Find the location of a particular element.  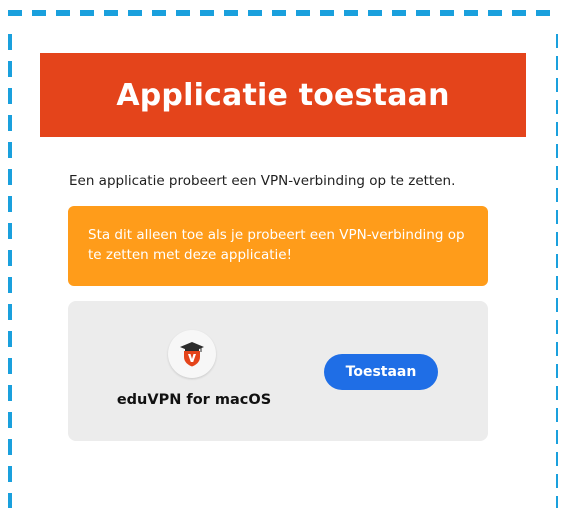

dashed-border-top is located at coordinates (282, 13).